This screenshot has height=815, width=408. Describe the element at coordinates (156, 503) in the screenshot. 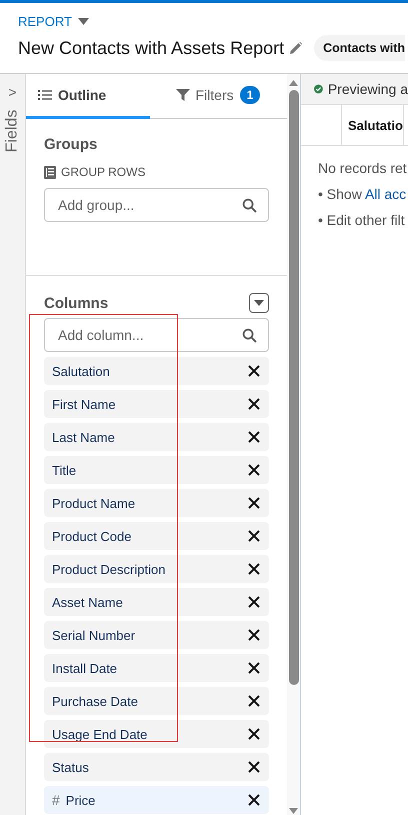

I see `column-item: Product Name` at that location.